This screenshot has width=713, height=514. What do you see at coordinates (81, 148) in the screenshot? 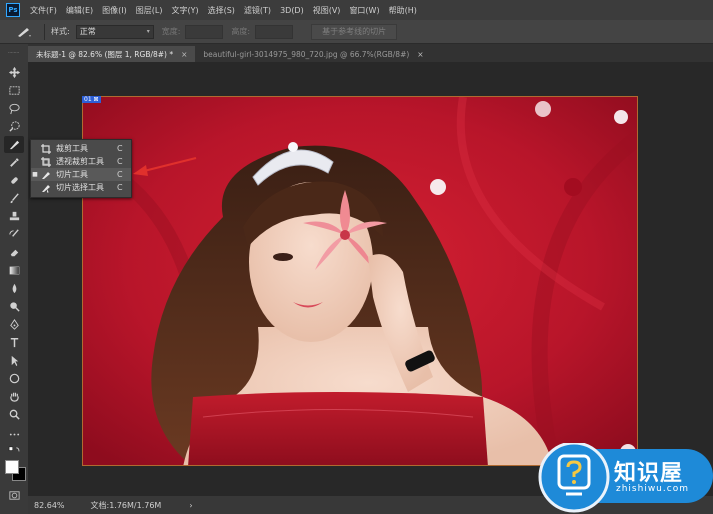
I see `flyout-crop-tool: 裁剪工具 C` at bounding box center [81, 148].